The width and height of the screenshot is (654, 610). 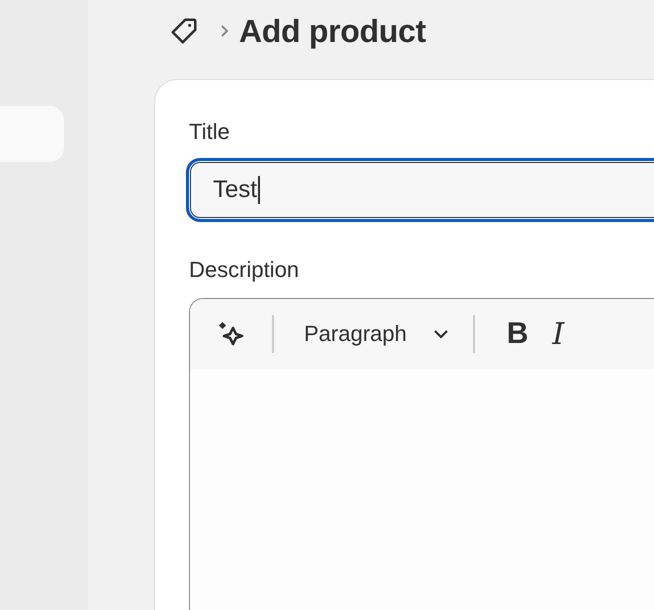 What do you see at coordinates (420, 190) in the screenshot?
I see `title-input-field: Test` at bounding box center [420, 190].